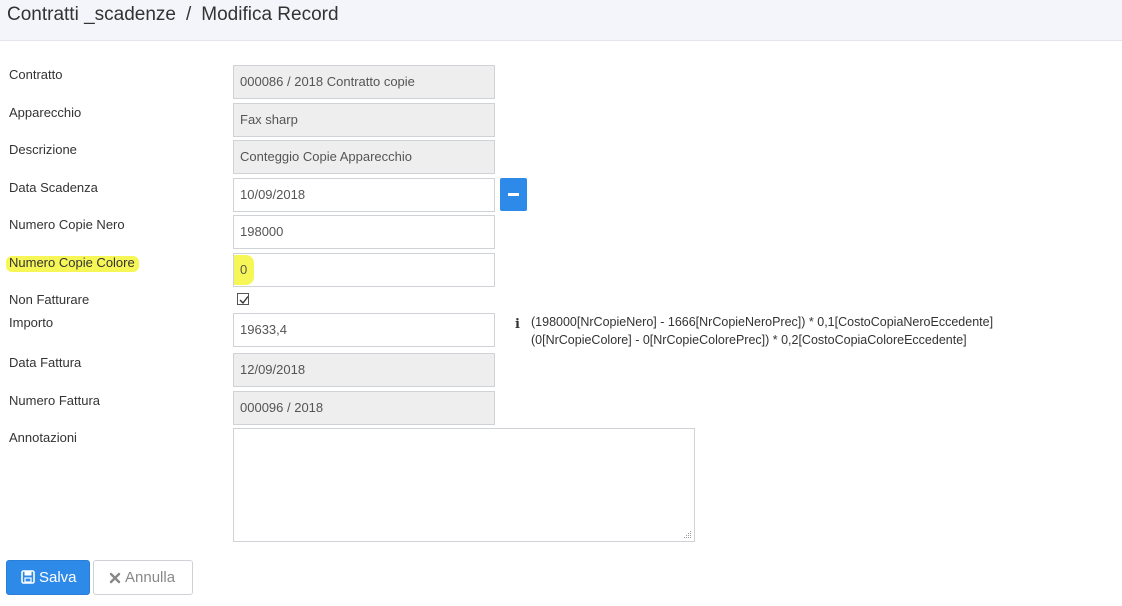 The width and height of the screenshot is (1122, 606). I want to click on data-scadenza-input: 10/09/2018, so click(364, 195).